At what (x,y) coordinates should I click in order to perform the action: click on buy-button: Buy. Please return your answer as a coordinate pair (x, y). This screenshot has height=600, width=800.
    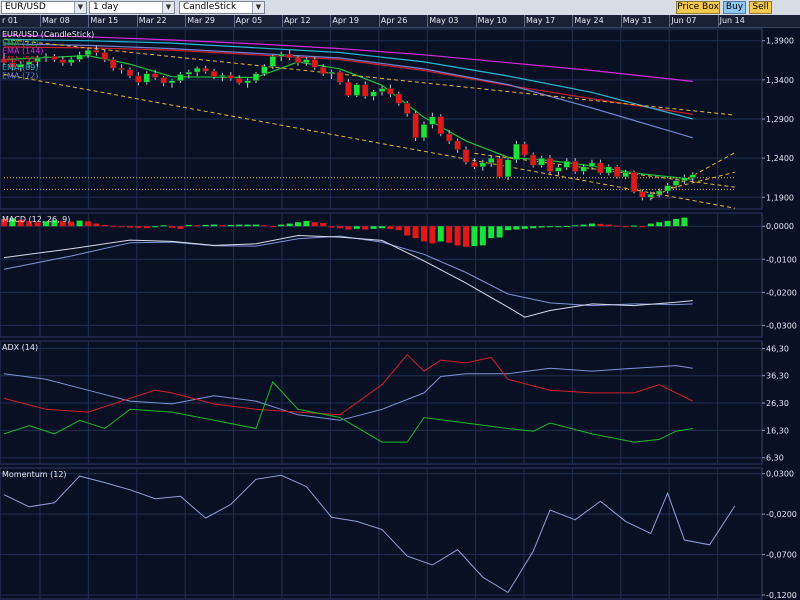
    Looking at the image, I should click on (734, 7).